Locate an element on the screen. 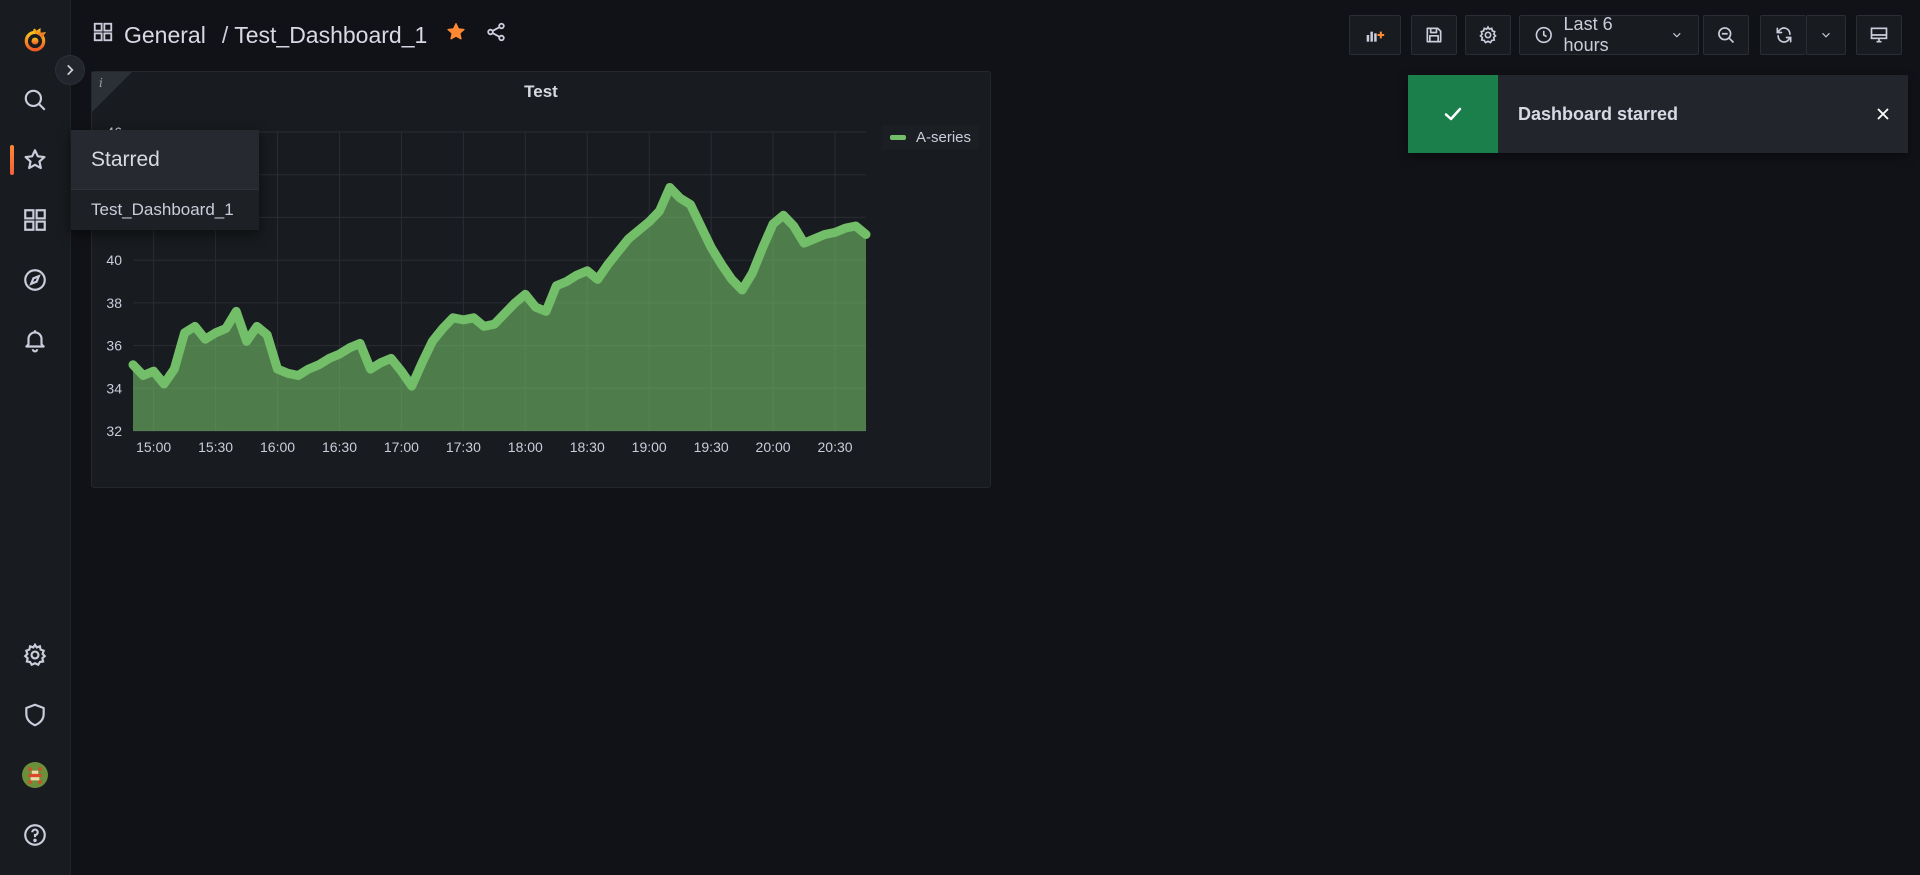 The image size is (1920, 875). add-panel-button is located at coordinates (1375, 35).